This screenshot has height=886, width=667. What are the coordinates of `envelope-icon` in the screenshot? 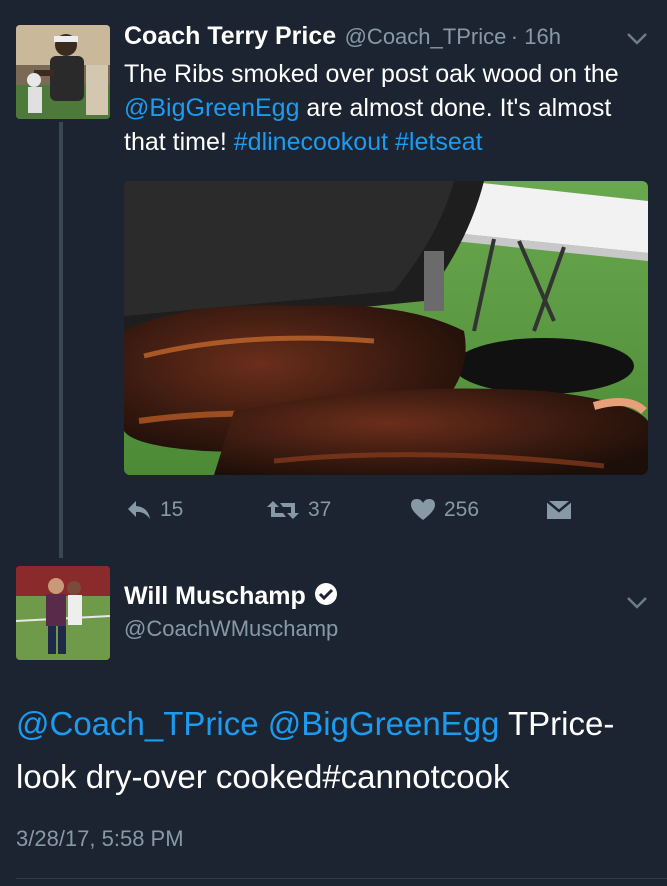 It's located at (559, 510).